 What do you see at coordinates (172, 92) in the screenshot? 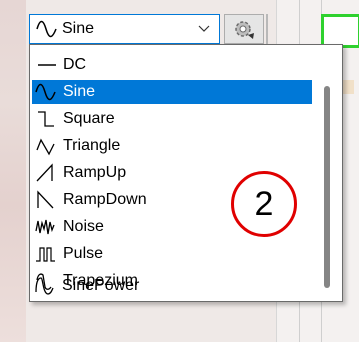
I see `list-item-sine: Sine` at bounding box center [172, 92].